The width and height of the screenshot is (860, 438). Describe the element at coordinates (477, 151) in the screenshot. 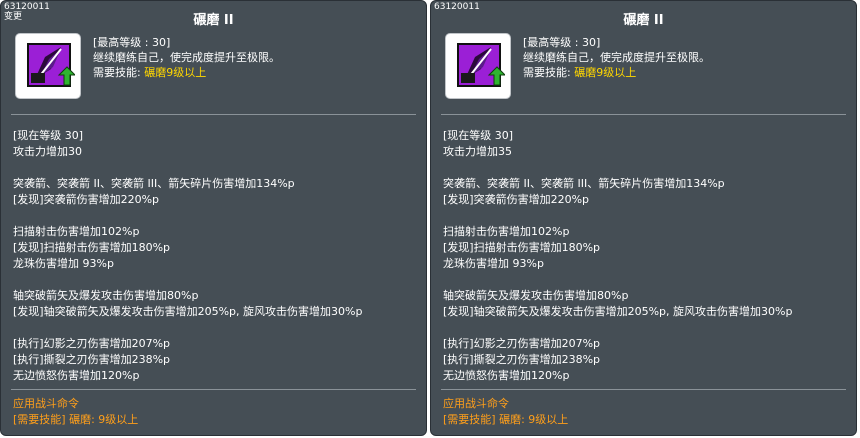

I see `attack-bonus: 攻击力增加35` at that location.